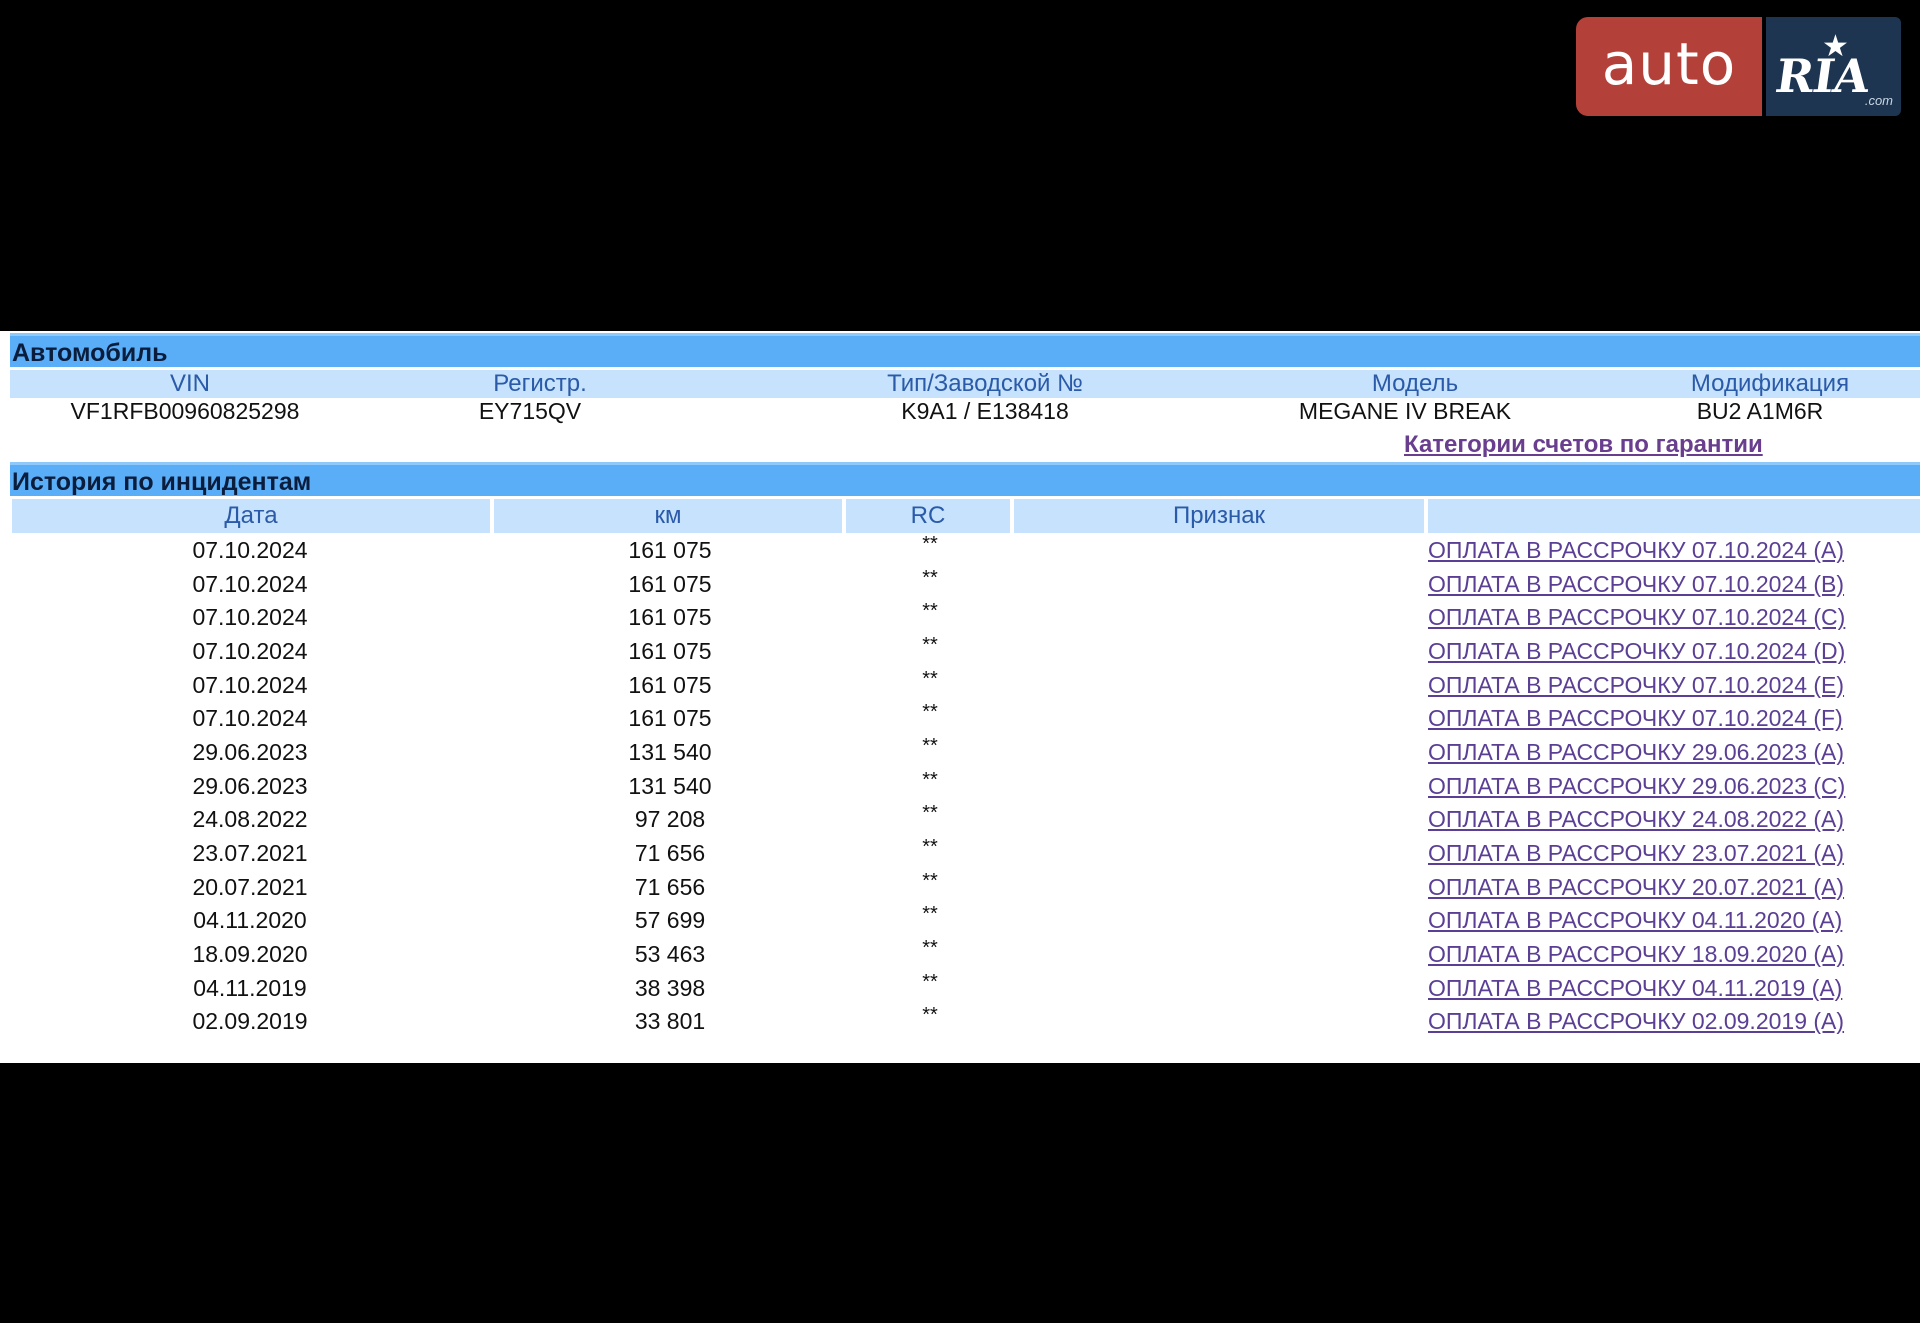  I want to click on row-km: 131 540, so click(670, 785).